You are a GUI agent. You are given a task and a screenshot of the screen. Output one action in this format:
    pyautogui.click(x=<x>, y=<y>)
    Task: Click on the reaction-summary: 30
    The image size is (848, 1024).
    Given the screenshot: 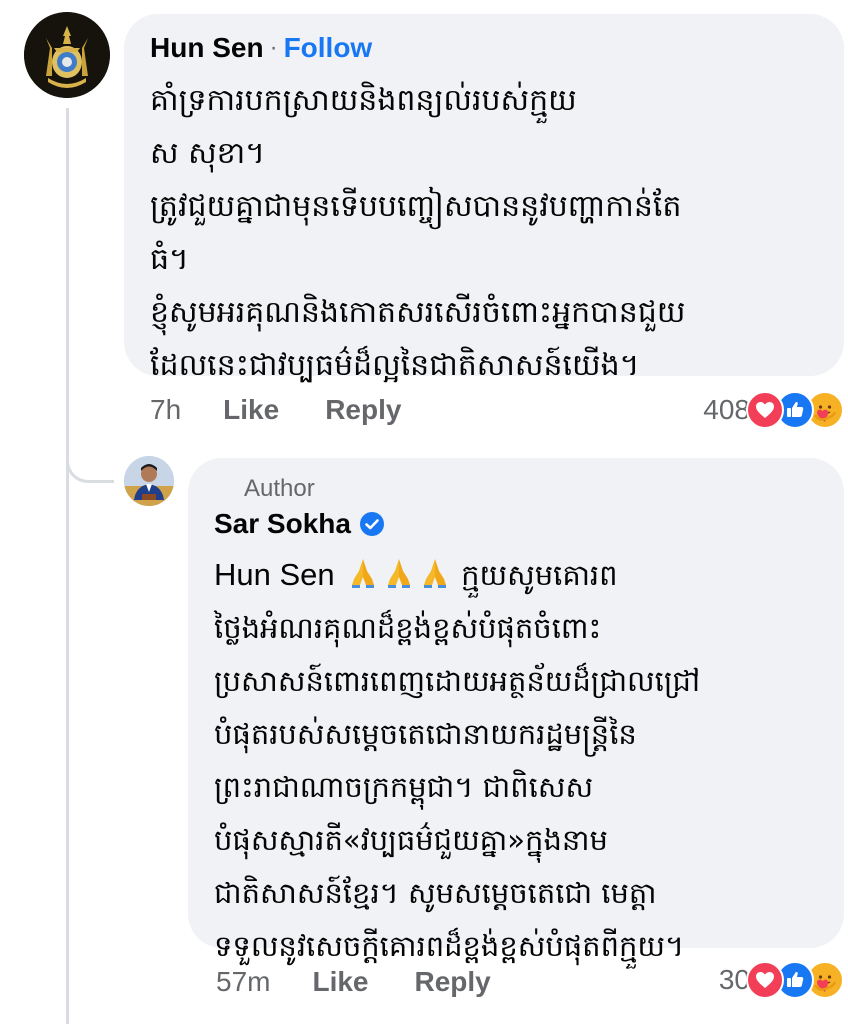 What is the action you would take?
    pyautogui.click(x=781, y=980)
    